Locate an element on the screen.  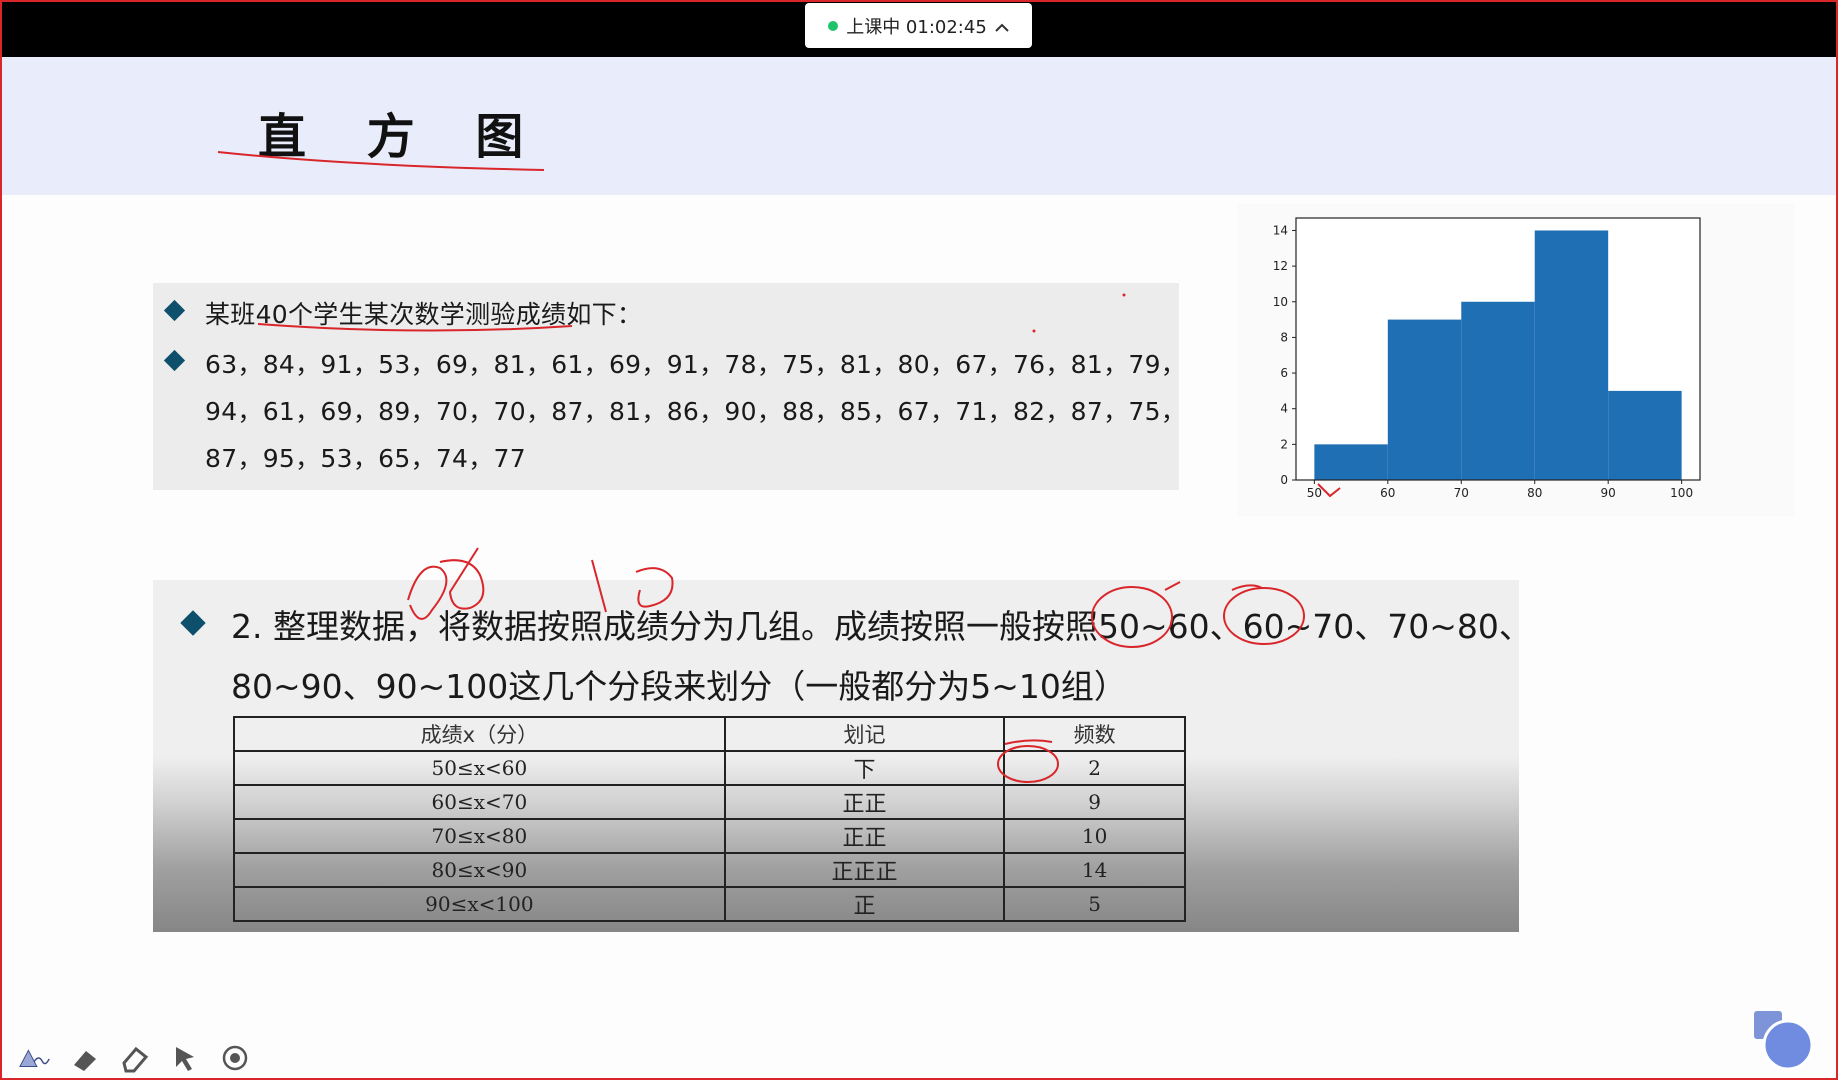
floating-menu-button is located at coordinates (1784, 1041).